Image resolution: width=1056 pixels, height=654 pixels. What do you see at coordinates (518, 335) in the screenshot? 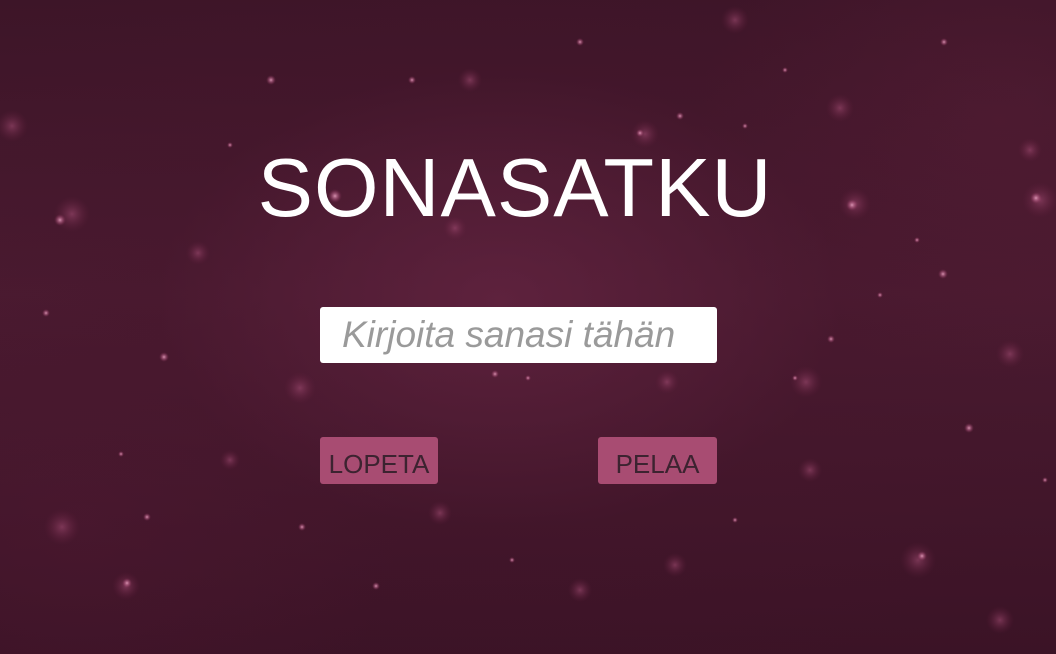
I see `word-input` at bounding box center [518, 335].